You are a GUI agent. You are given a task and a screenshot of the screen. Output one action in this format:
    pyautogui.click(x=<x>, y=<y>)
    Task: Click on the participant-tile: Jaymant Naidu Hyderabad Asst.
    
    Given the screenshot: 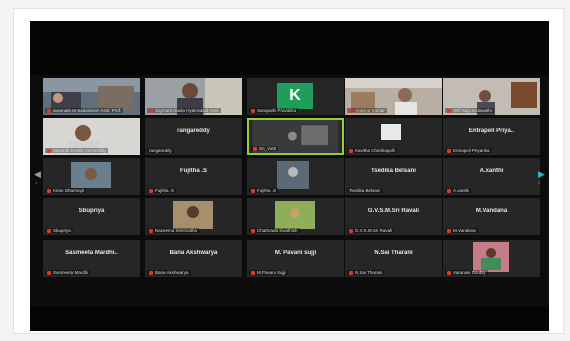 What is the action you would take?
    pyautogui.click(x=193, y=96)
    